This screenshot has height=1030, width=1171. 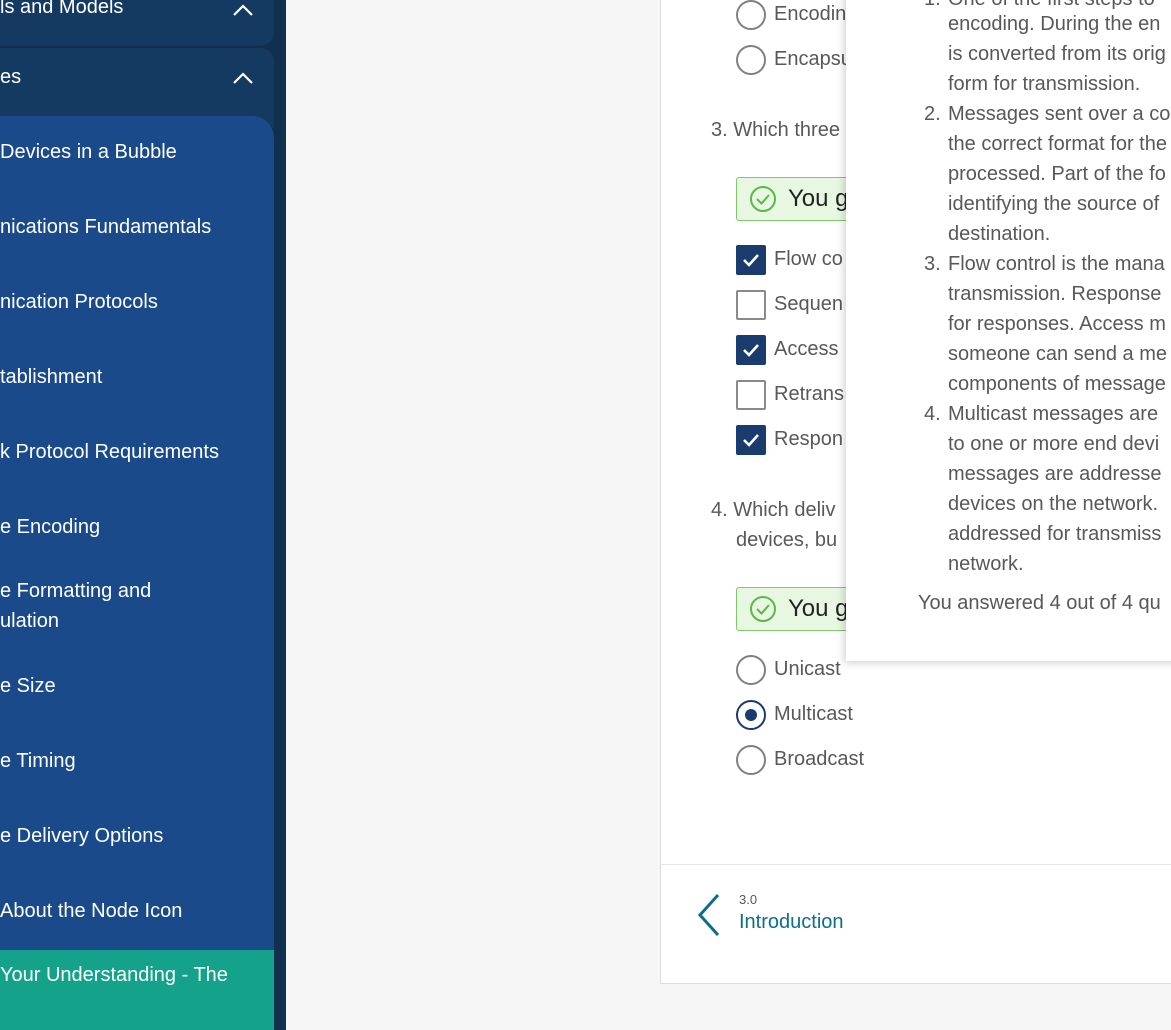 I want to click on sidebar-topic-label: ulation, so click(x=29, y=621).